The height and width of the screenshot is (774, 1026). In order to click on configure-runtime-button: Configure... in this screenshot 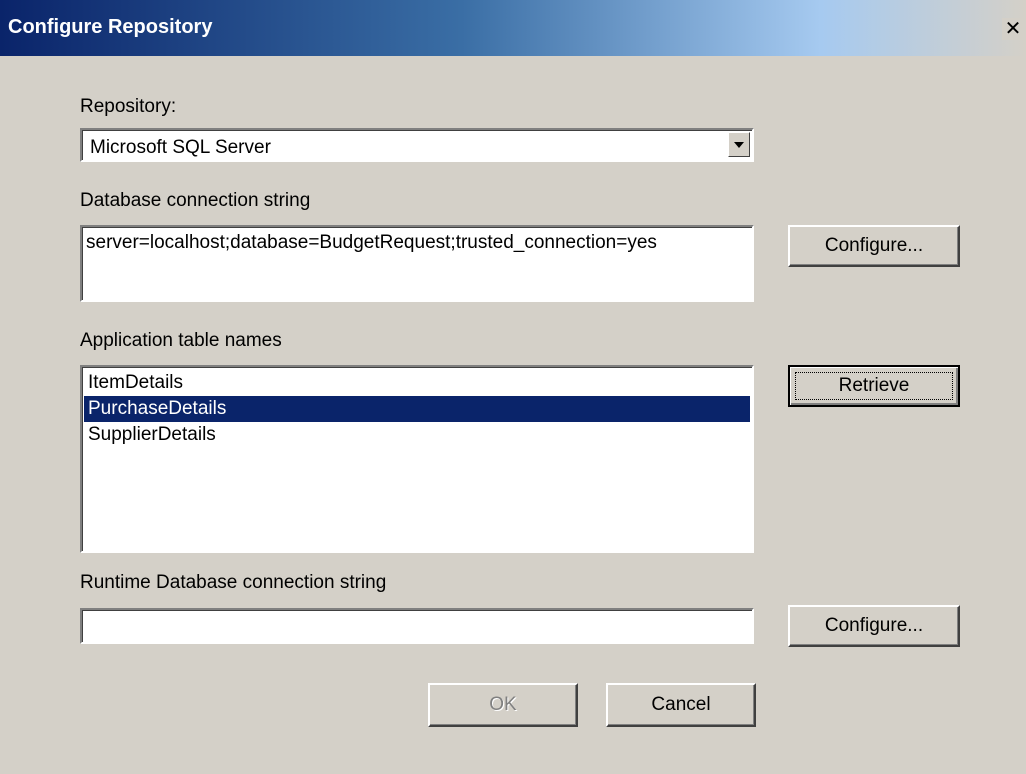, I will do `click(874, 626)`.